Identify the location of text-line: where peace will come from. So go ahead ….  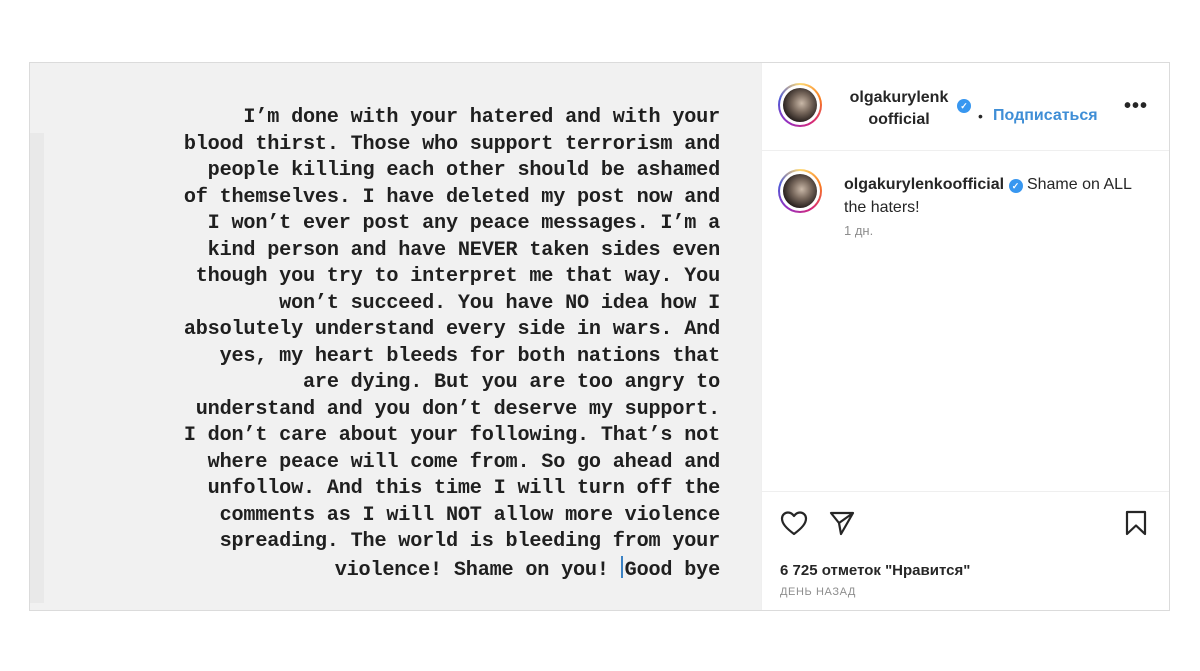
(464, 462).